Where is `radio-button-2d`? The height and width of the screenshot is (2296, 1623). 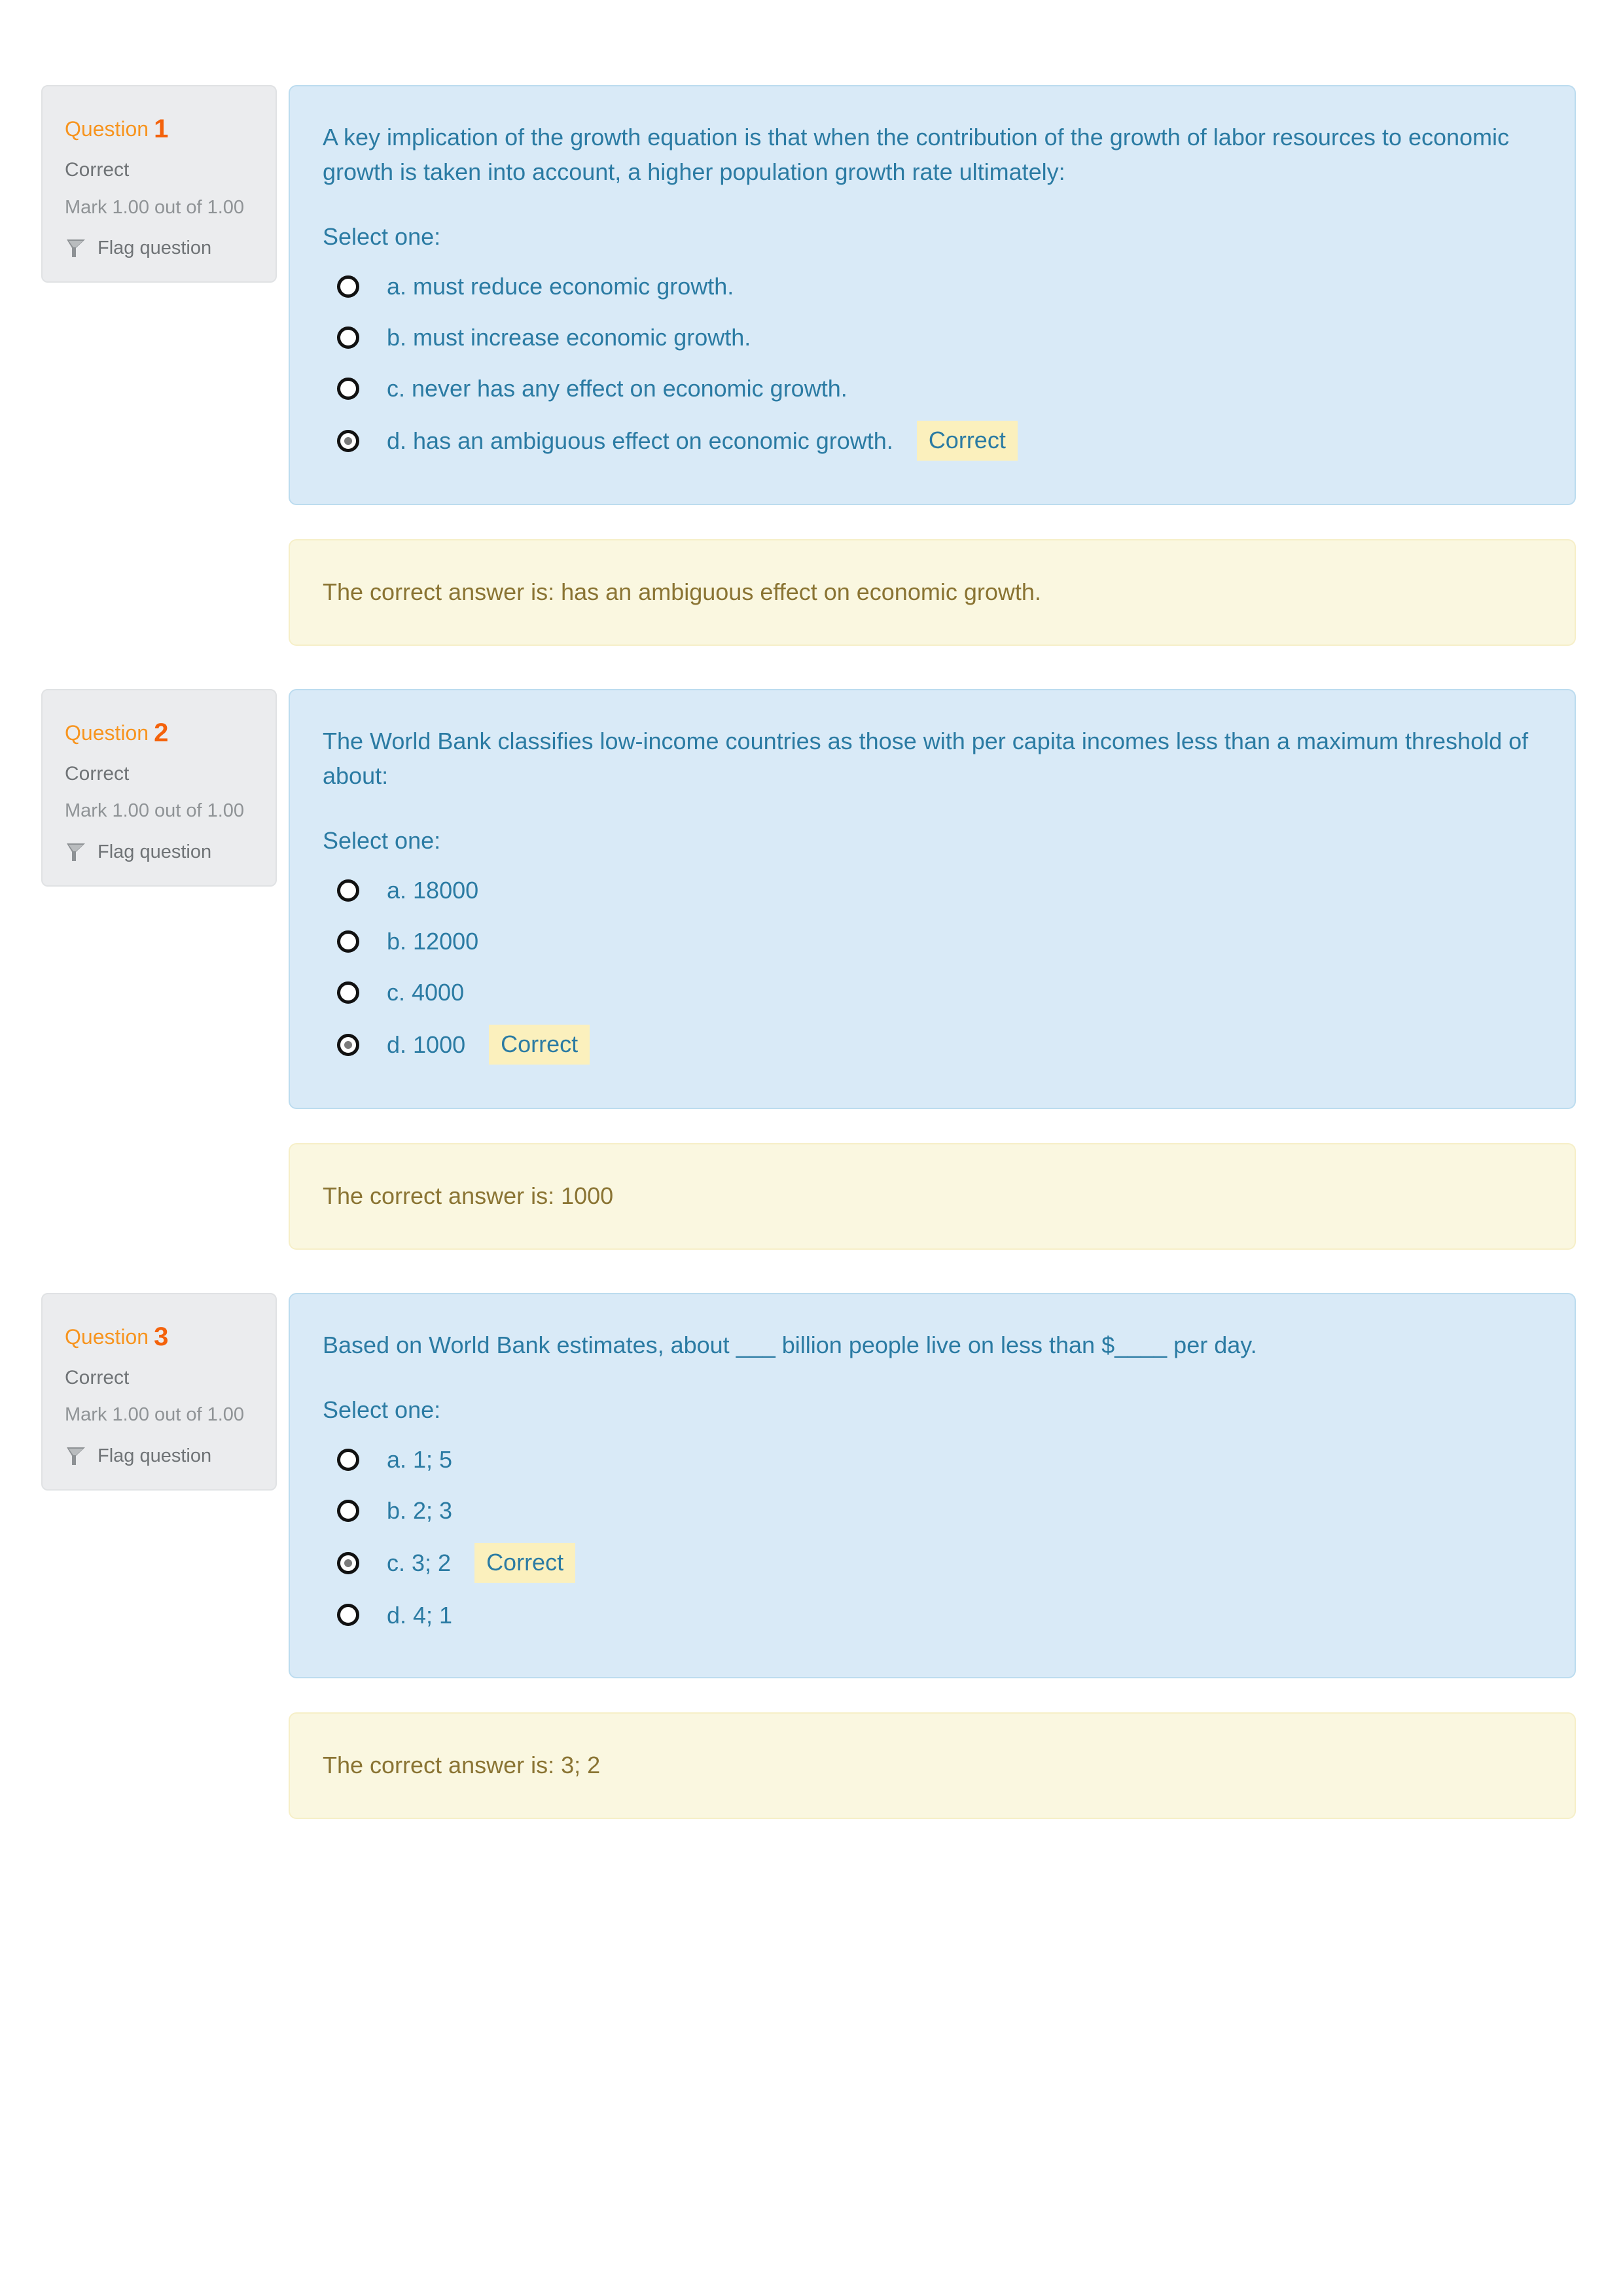 radio-button-2d is located at coordinates (348, 1044).